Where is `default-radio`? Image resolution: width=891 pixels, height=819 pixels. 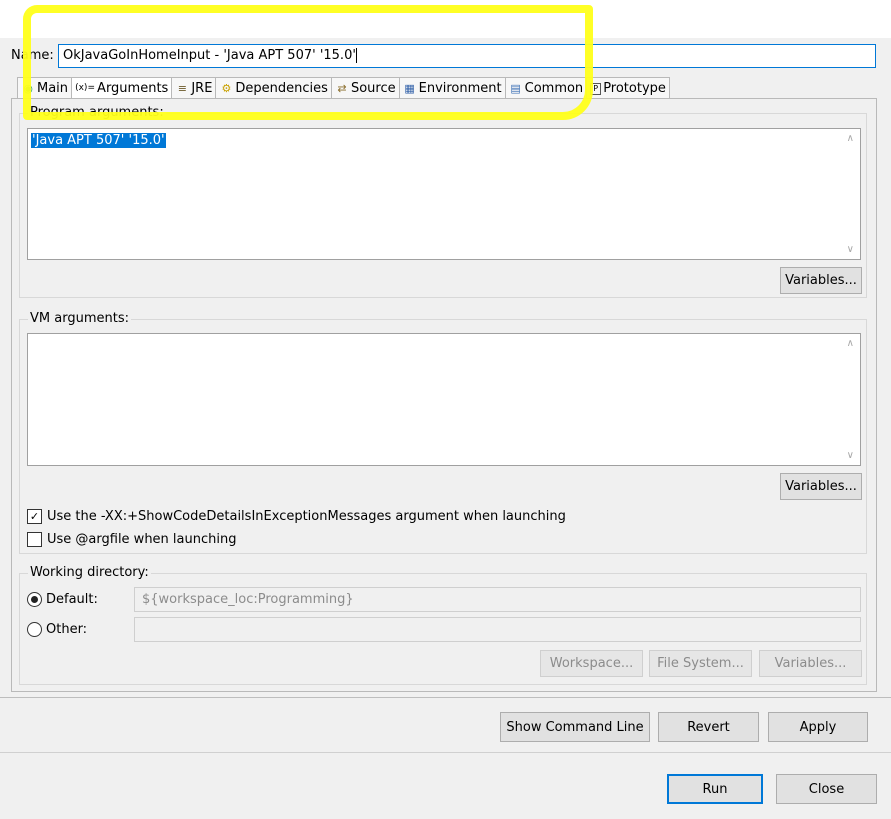 default-radio is located at coordinates (34, 599).